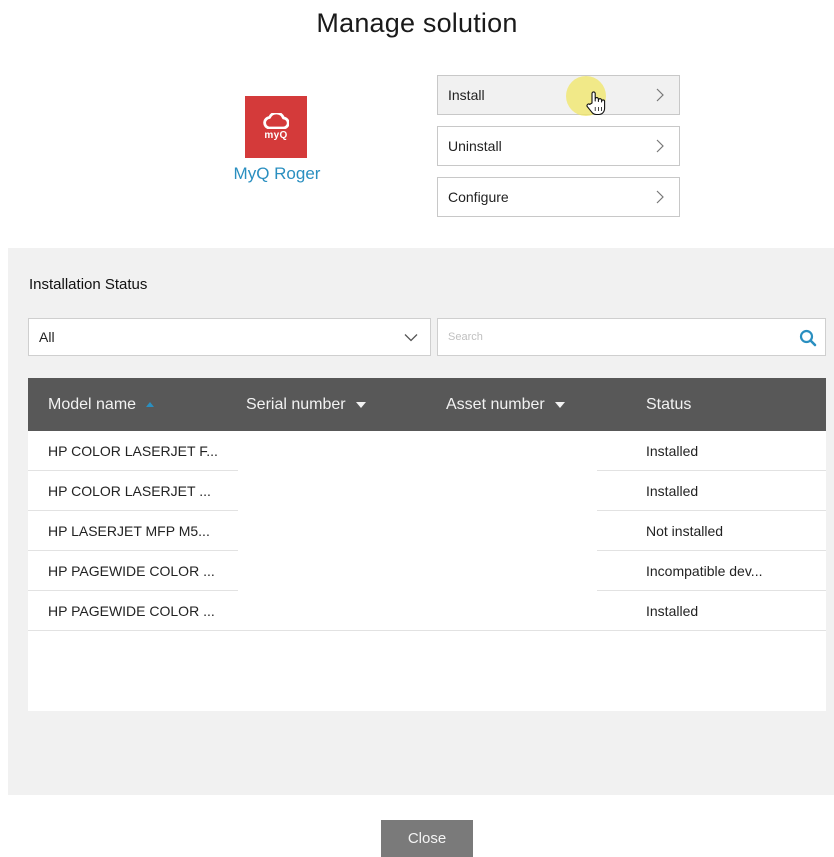 Image resolution: width=834 pixels, height=857 pixels. Describe the element at coordinates (427, 838) in the screenshot. I see `close-button: Close` at that location.